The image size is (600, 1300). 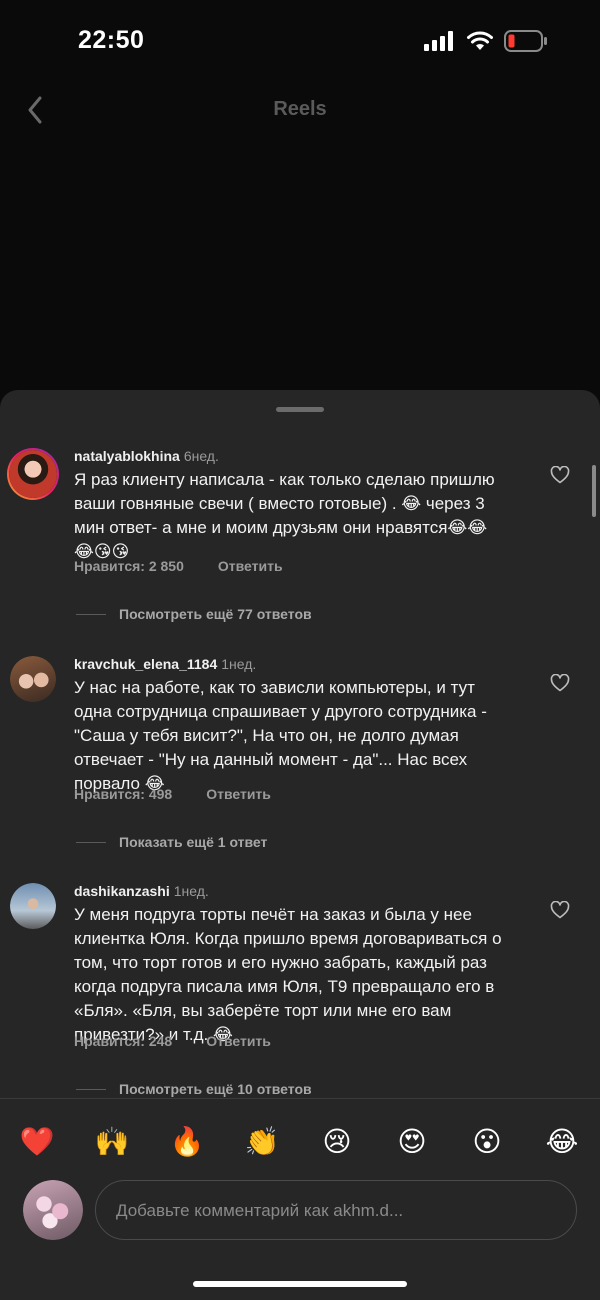 What do you see at coordinates (127, 456) in the screenshot?
I see `comment-username: natalyablokhina` at bounding box center [127, 456].